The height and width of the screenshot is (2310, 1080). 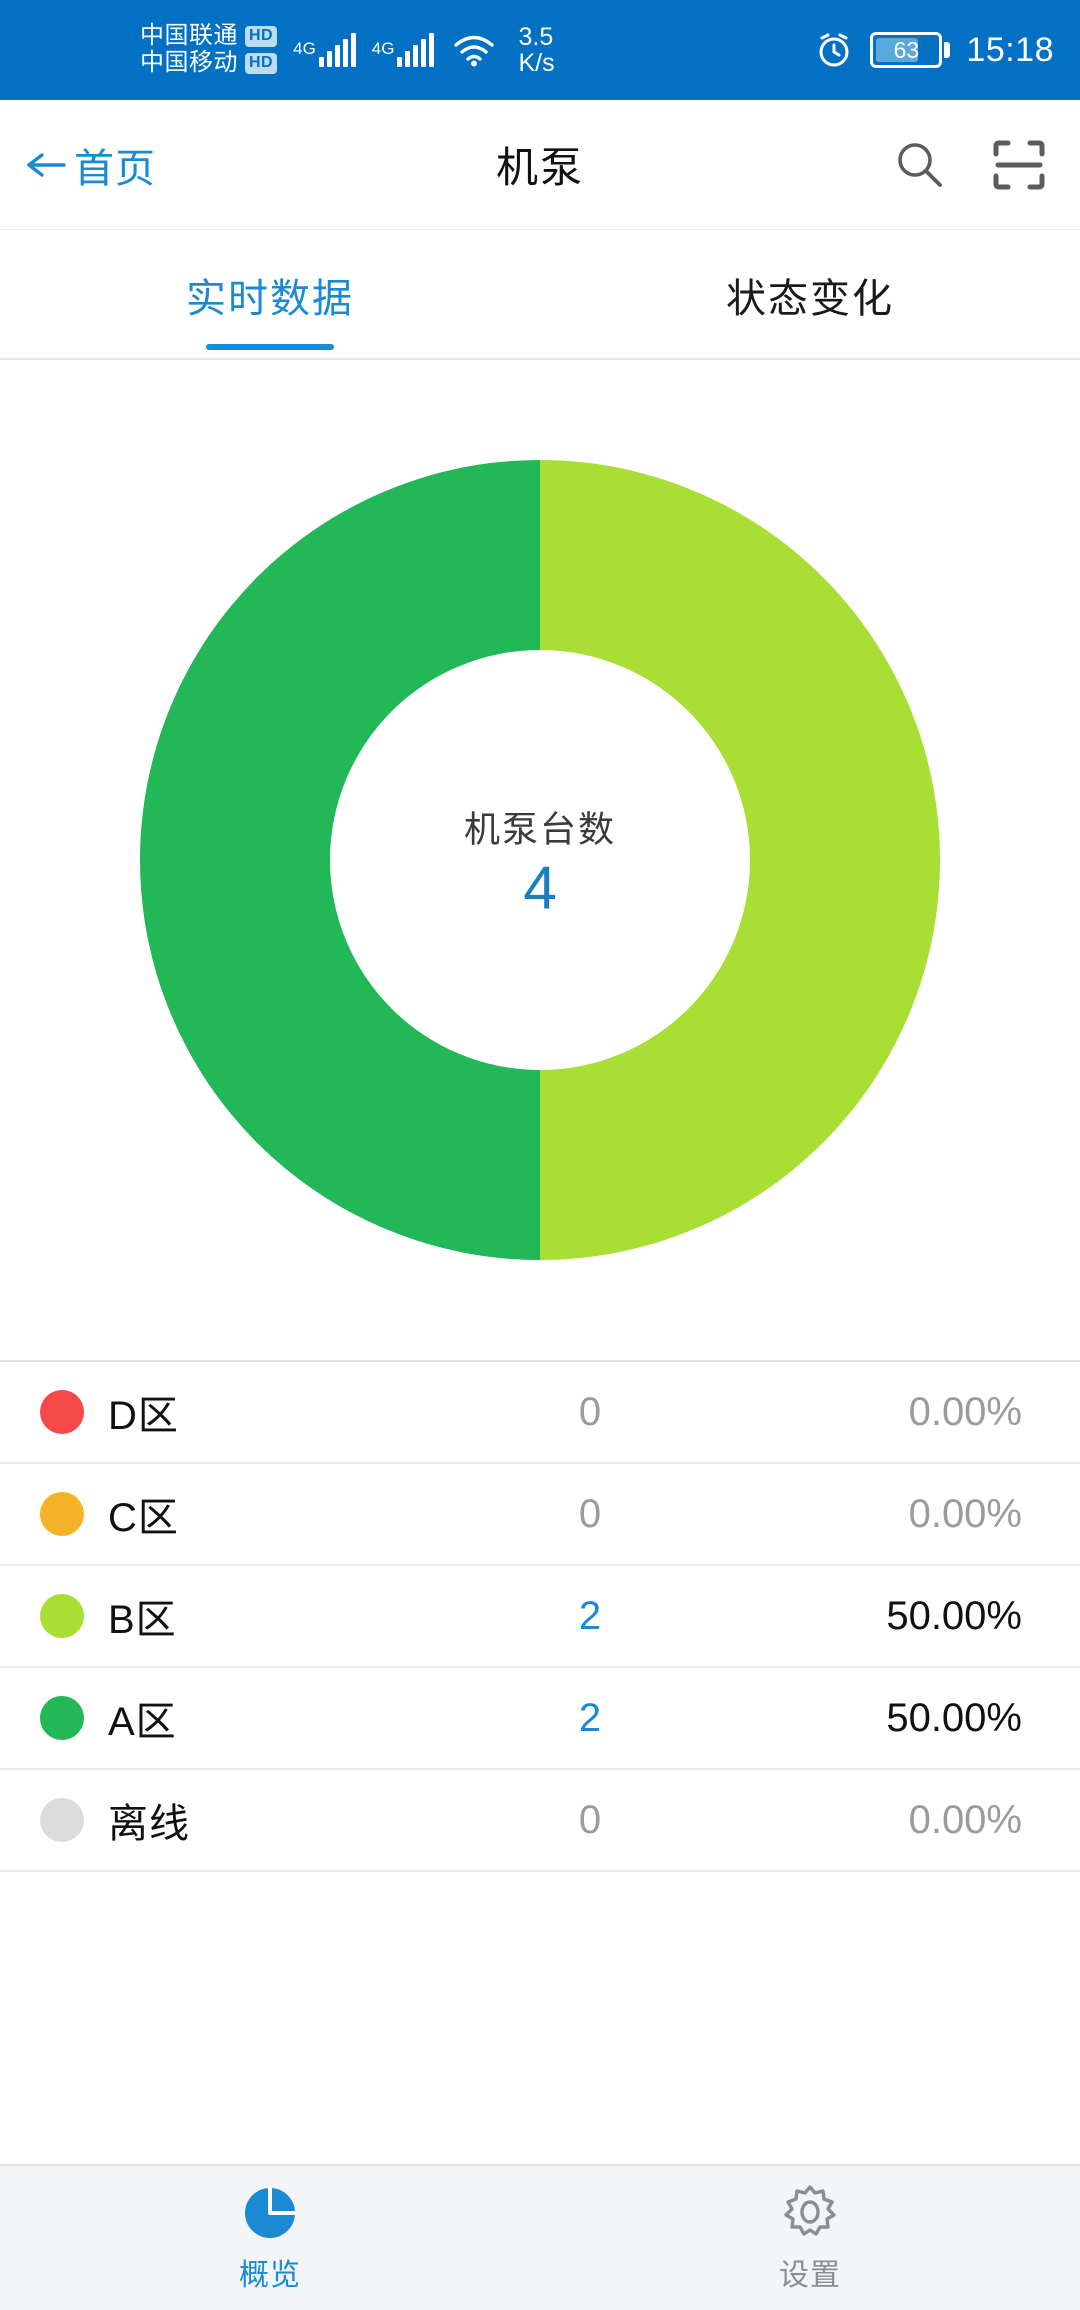 What do you see at coordinates (143, 1518) in the screenshot?
I see `zone-name: C区` at bounding box center [143, 1518].